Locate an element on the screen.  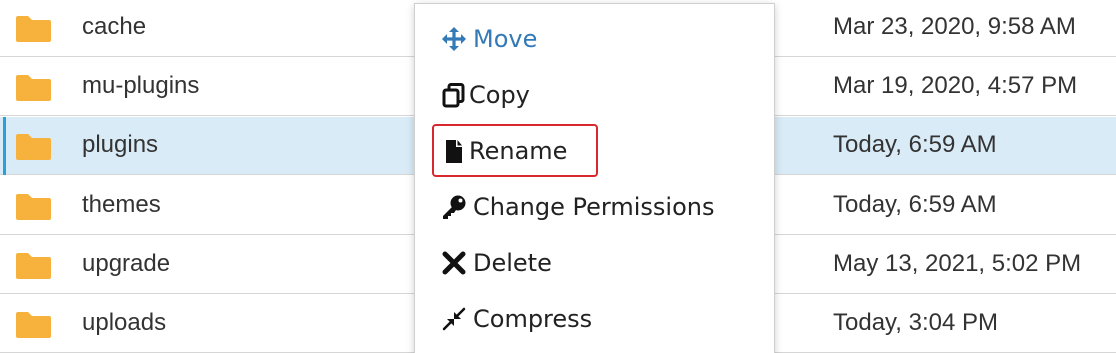
menu-item-delete: Delete is located at coordinates (594, 264).